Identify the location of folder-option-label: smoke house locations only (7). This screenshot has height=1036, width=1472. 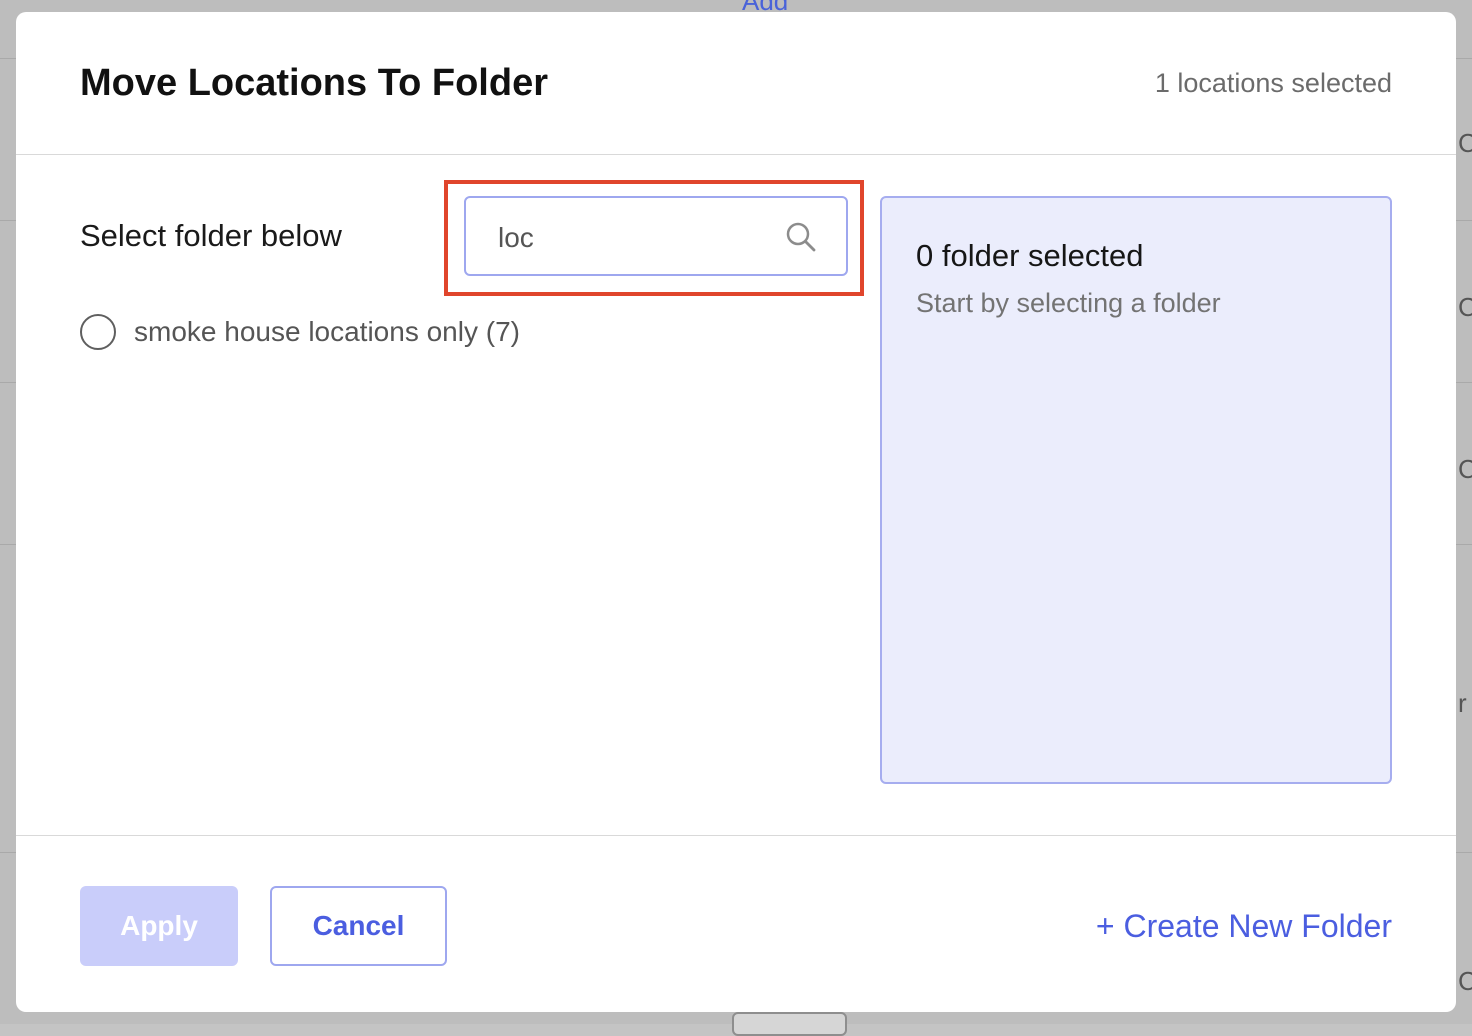
(327, 332).